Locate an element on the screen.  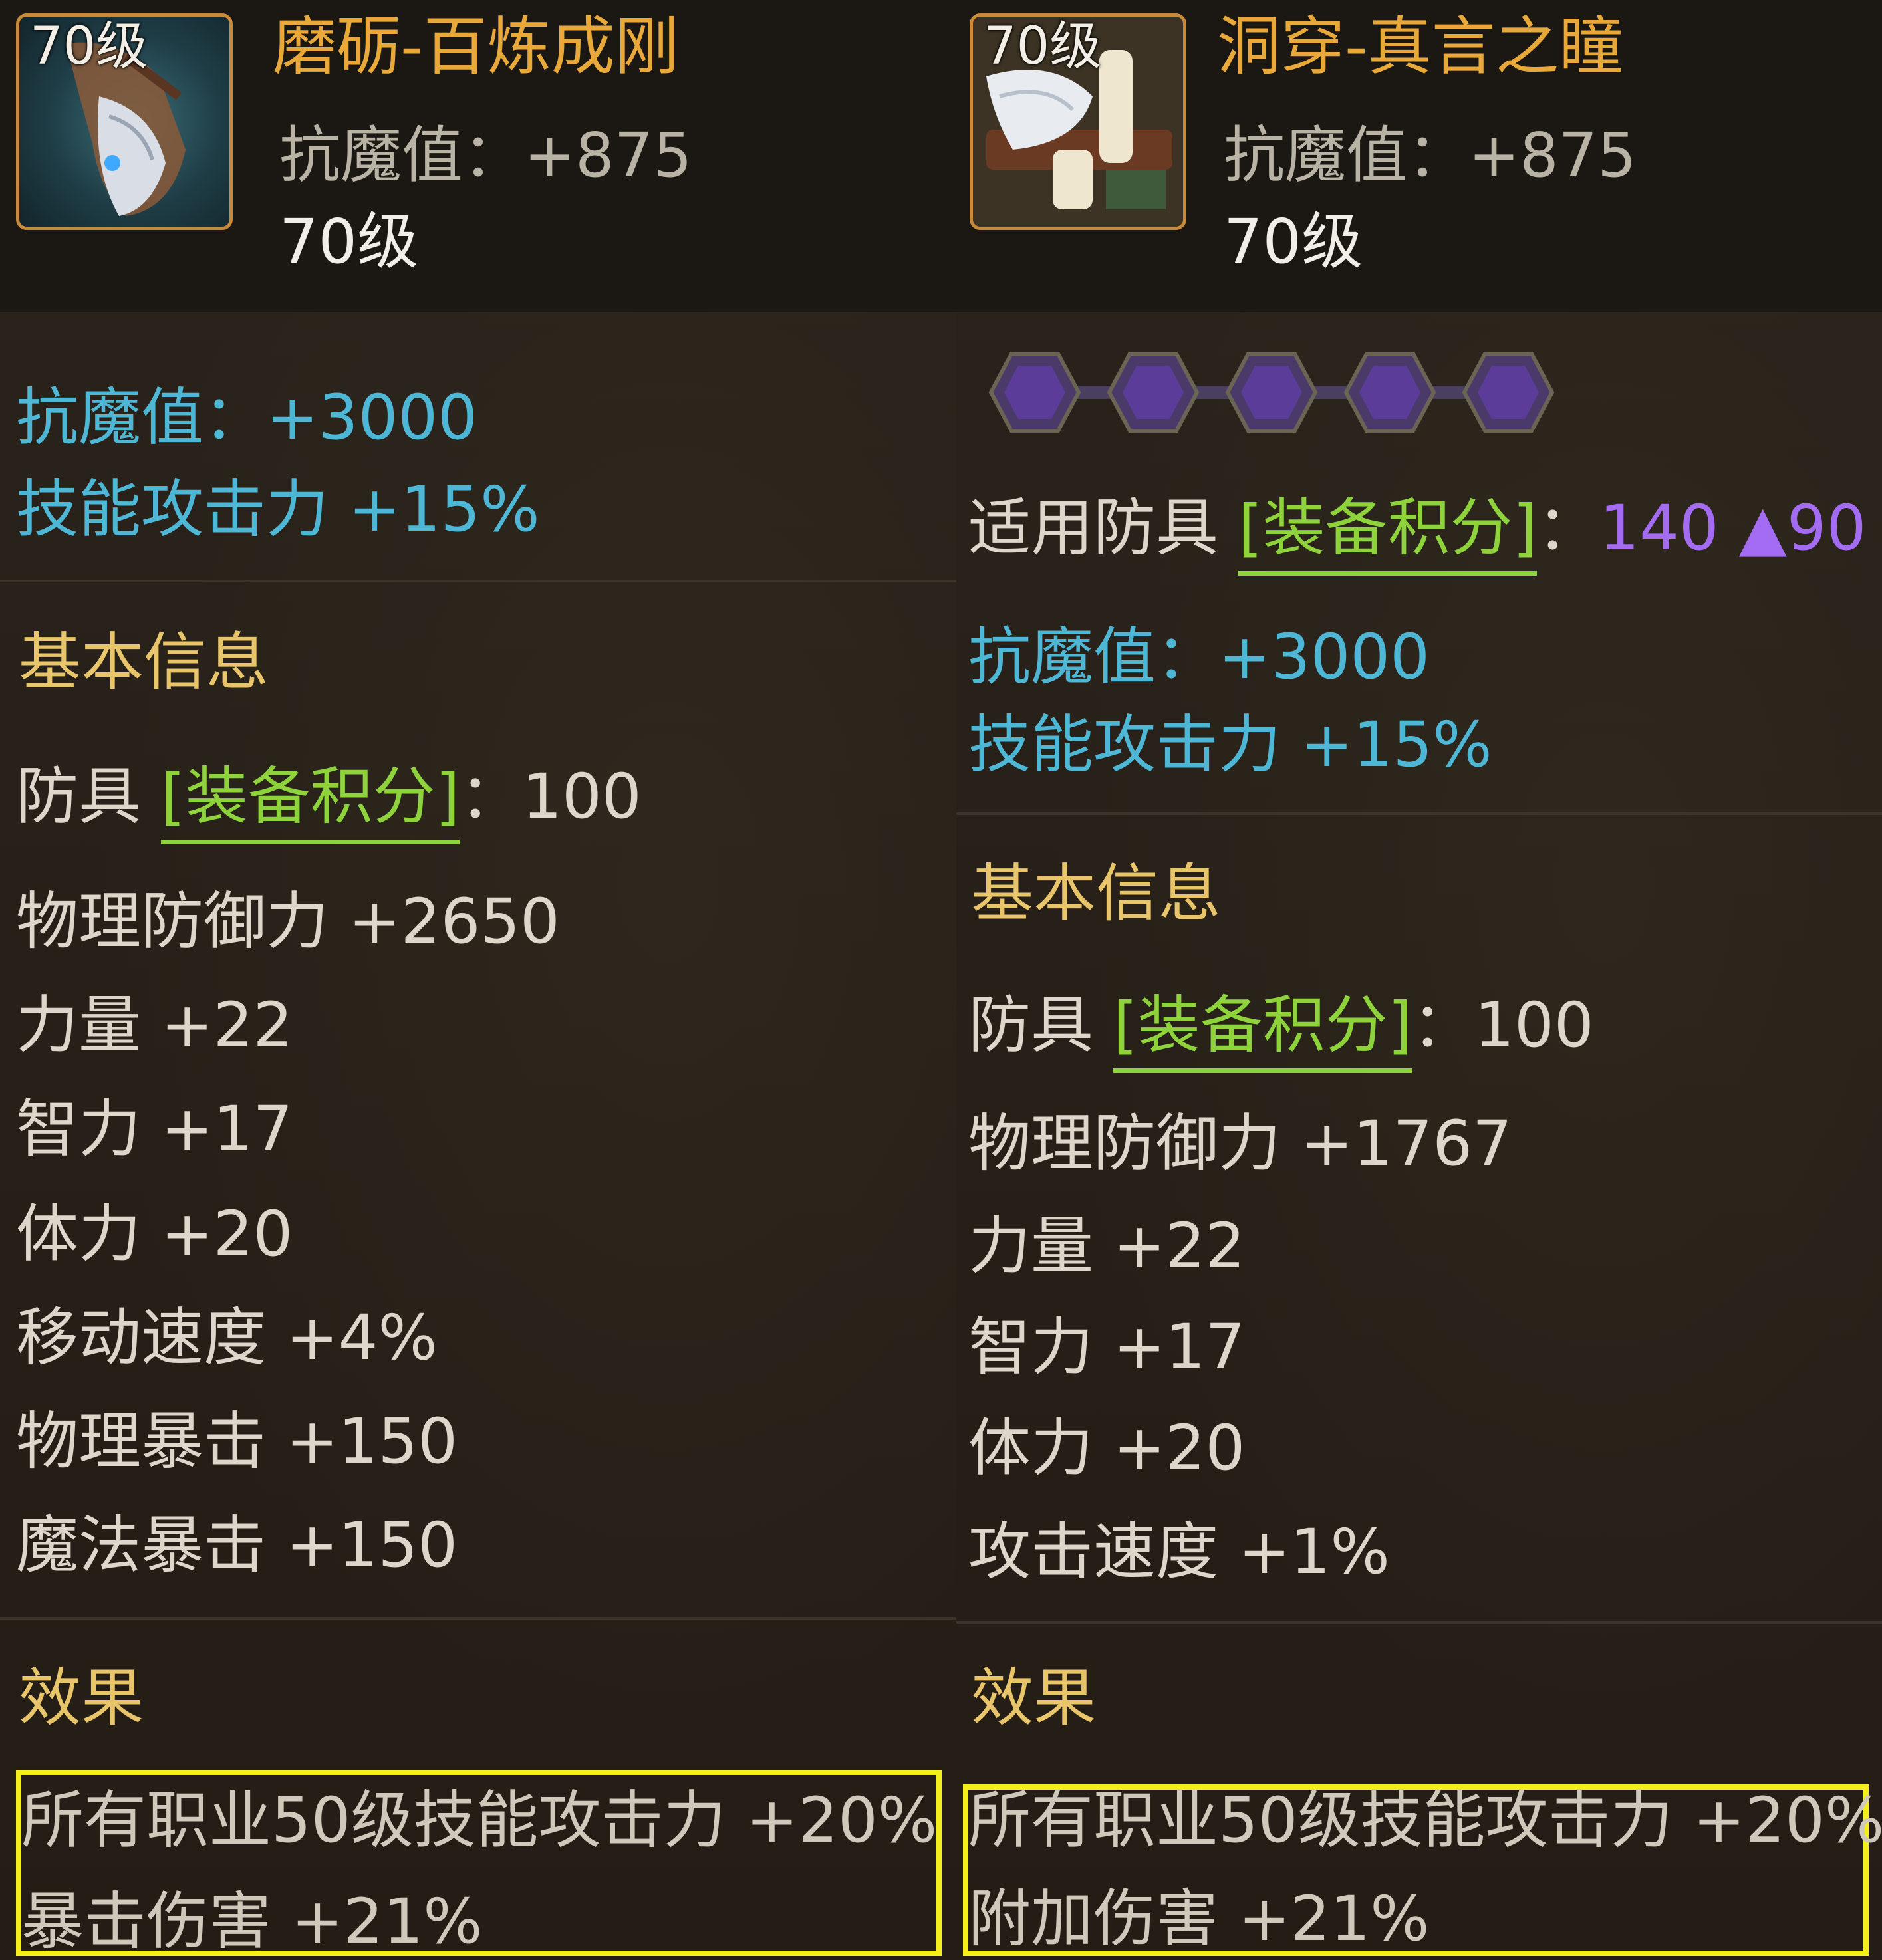
item-name: 磨砺-百炼成刚 is located at coordinates (476, 46).